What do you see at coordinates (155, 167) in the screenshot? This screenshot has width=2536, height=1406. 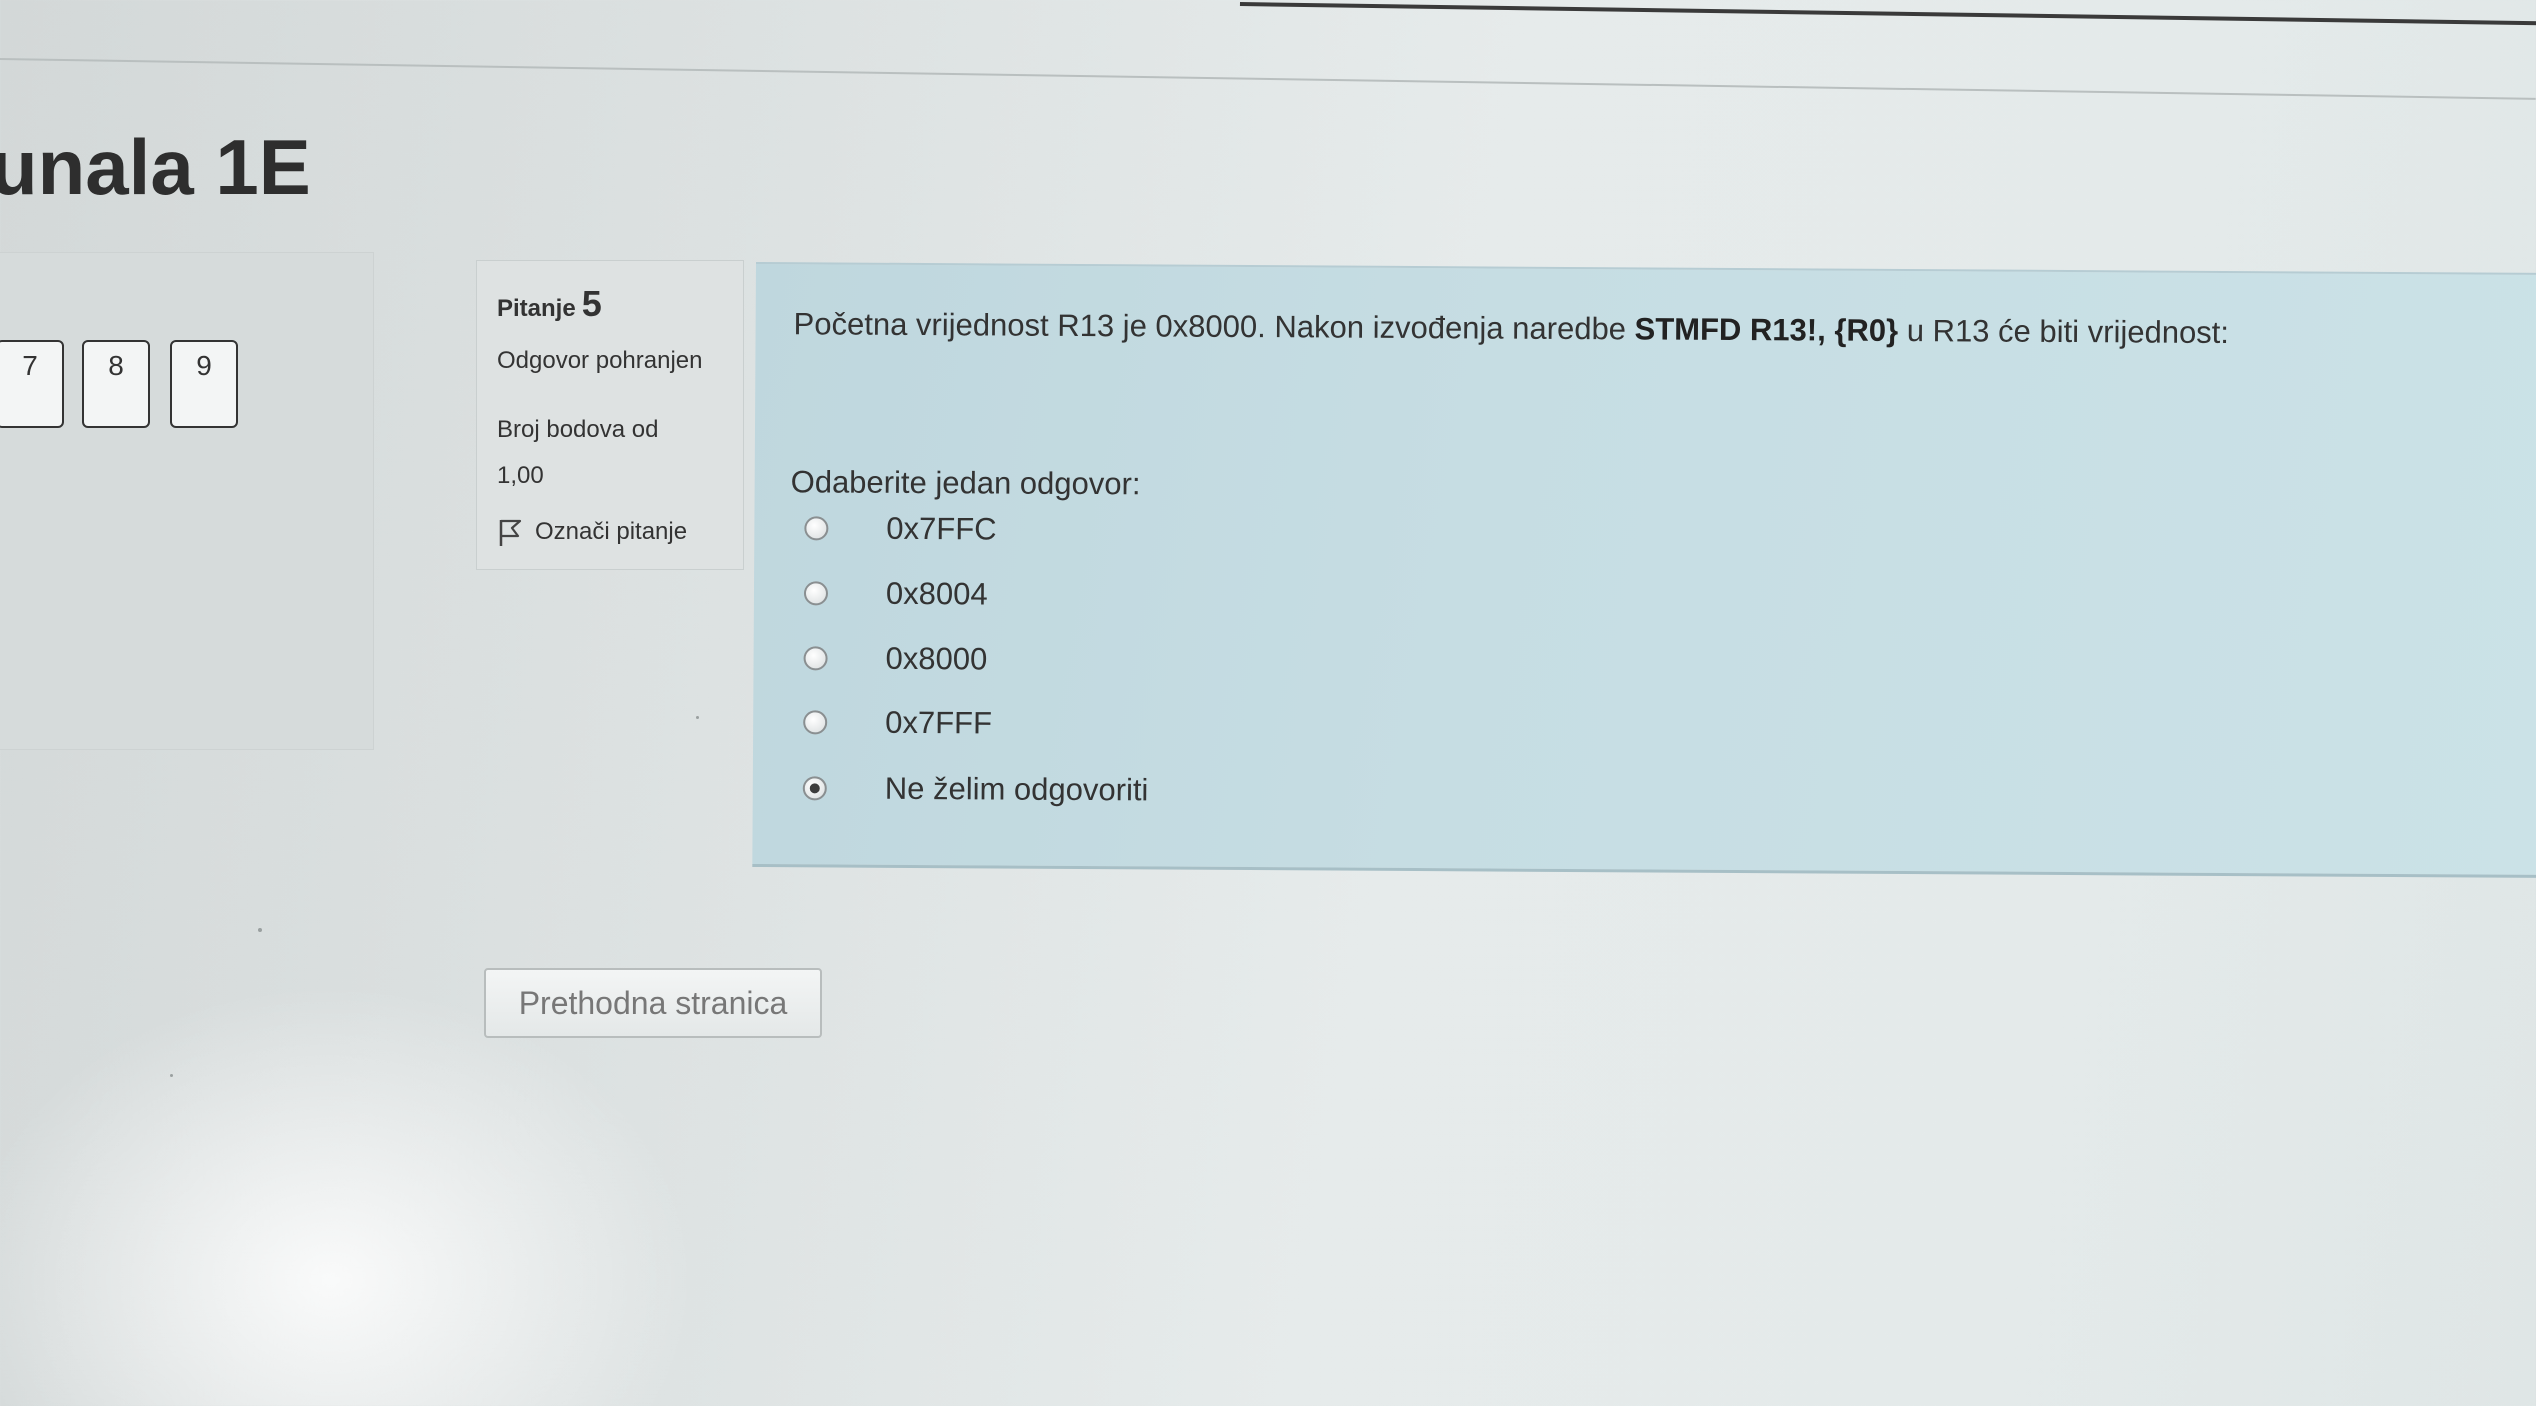 I see `page-title: unala 1E` at bounding box center [155, 167].